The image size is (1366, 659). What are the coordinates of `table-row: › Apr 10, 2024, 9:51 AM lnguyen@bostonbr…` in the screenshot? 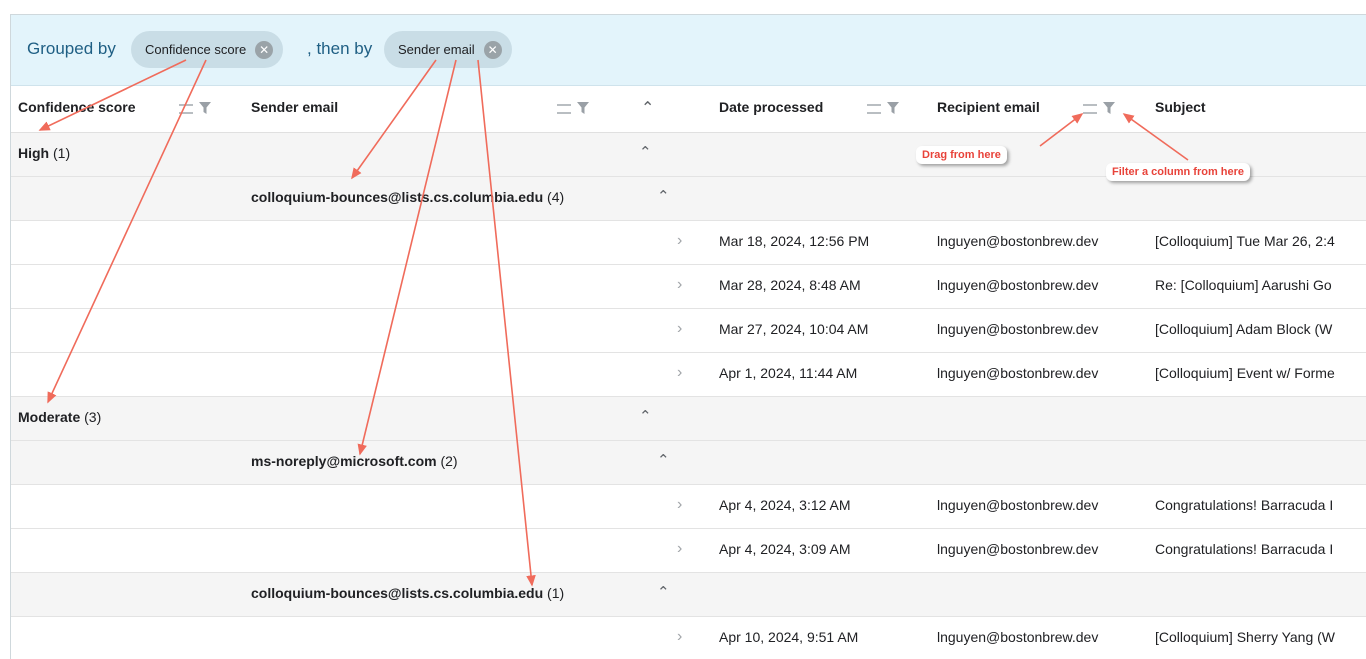 It's located at (688, 638).